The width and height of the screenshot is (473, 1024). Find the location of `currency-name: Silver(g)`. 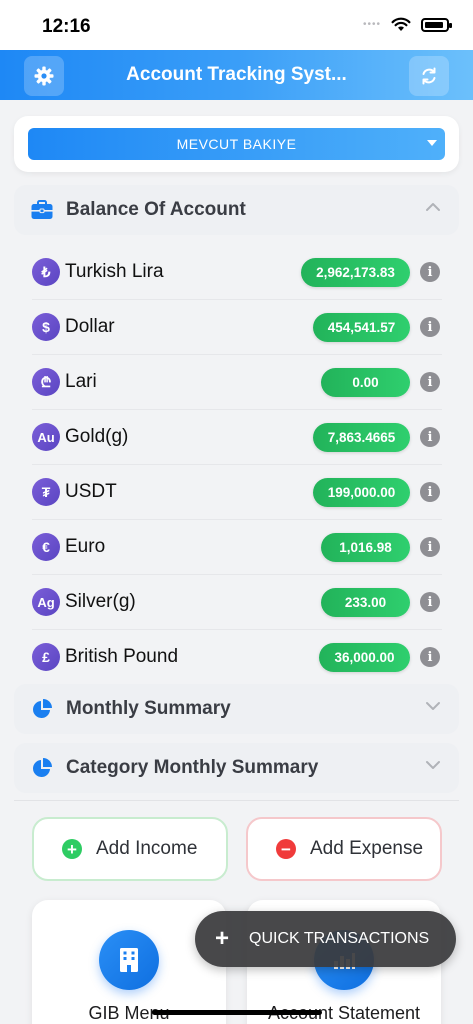

currency-name: Silver(g) is located at coordinates (100, 601).